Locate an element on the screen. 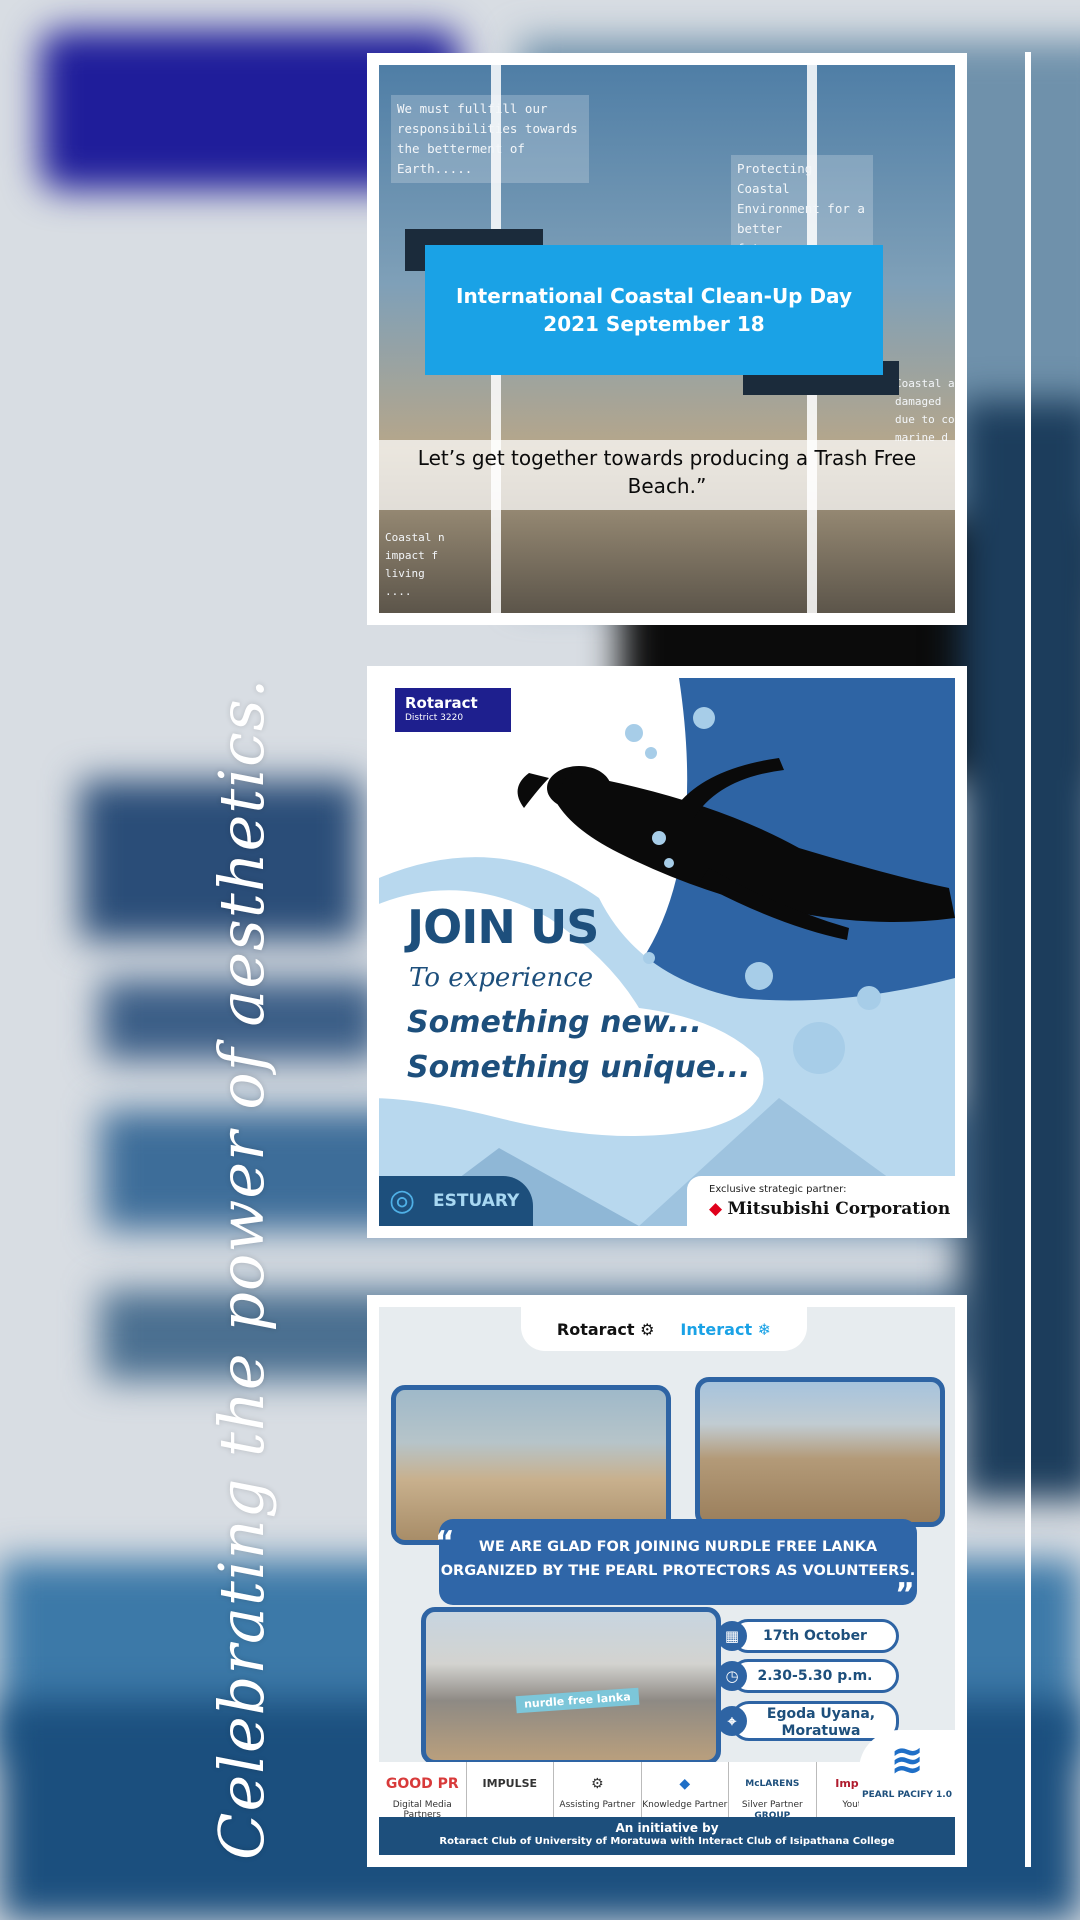 The width and height of the screenshot is (1080, 1920). estuary-logo: ◎ ESTUARY is located at coordinates (456, 1201).